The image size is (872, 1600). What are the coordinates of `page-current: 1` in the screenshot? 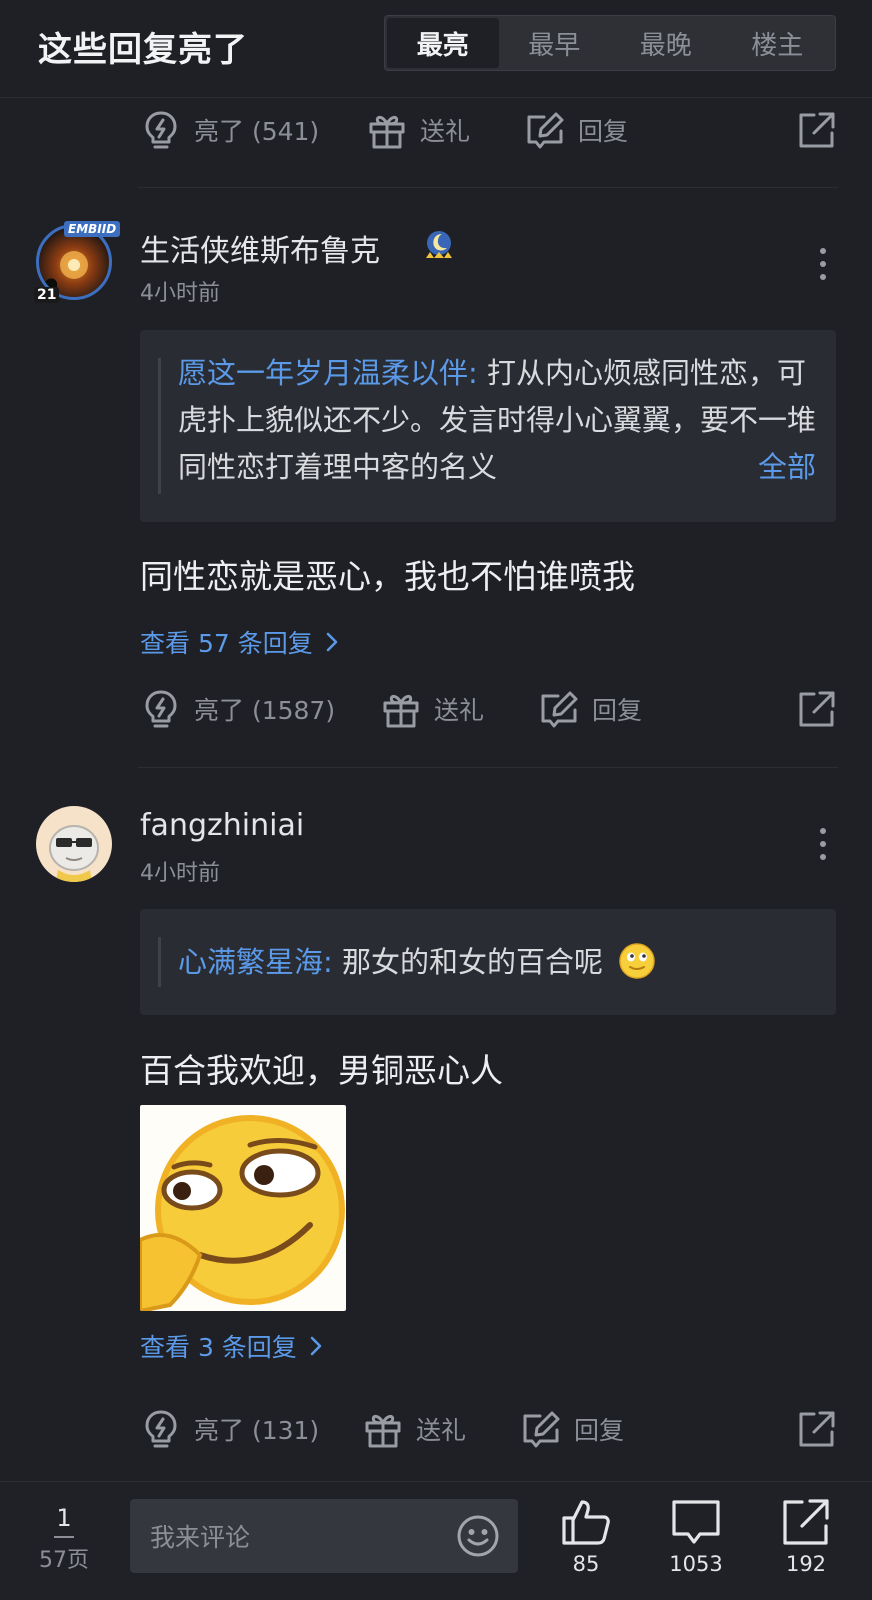 It's located at (64, 1518).